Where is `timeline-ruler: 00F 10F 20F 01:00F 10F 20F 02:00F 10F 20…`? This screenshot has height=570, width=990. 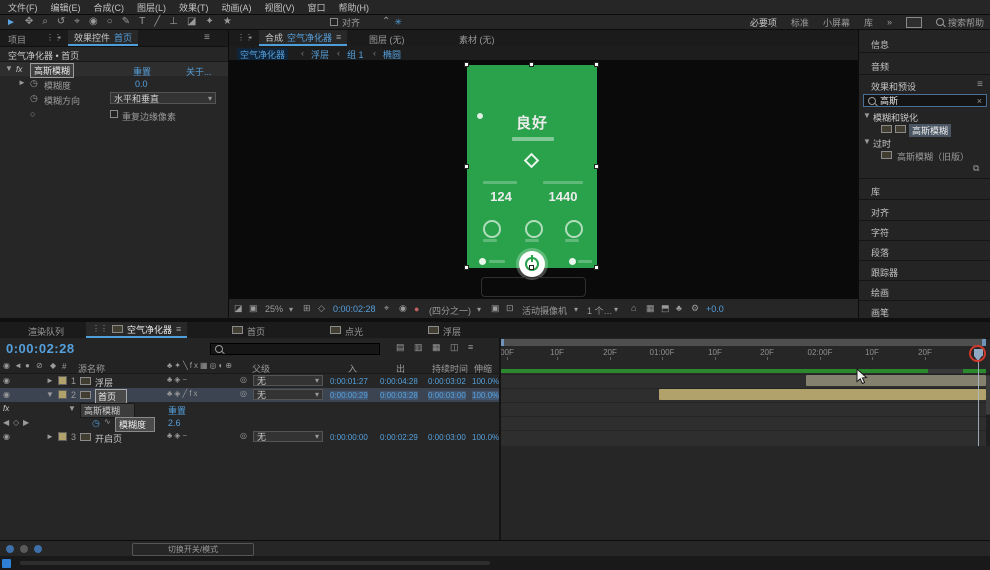 timeline-ruler: 00F 10F 20F 01:00F 10F 20F 02:00F 10F 20… is located at coordinates (743, 349).